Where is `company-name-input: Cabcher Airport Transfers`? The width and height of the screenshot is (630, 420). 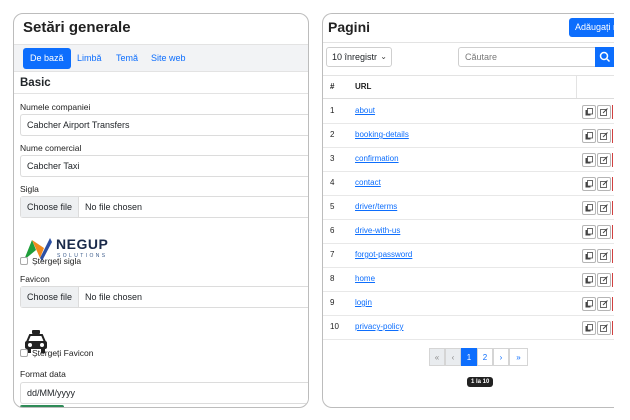 company-name-input: Cabcher Airport Transfers is located at coordinates (164, 125).